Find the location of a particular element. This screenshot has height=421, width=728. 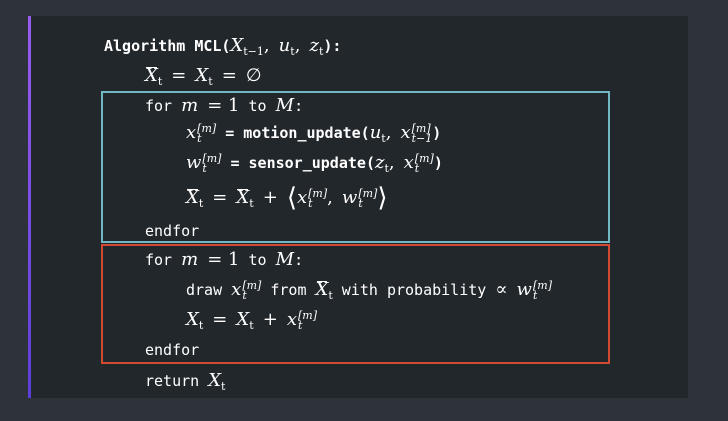

accumulate-line: Xt = Xt + ⟨x [m] t, w [m] t ⟩ is located at coordinates (287, 198).